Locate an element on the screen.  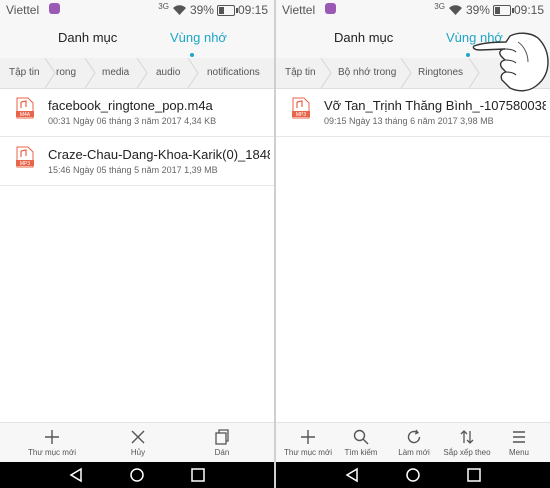
menu-icon is located at coordinates (519, 437).